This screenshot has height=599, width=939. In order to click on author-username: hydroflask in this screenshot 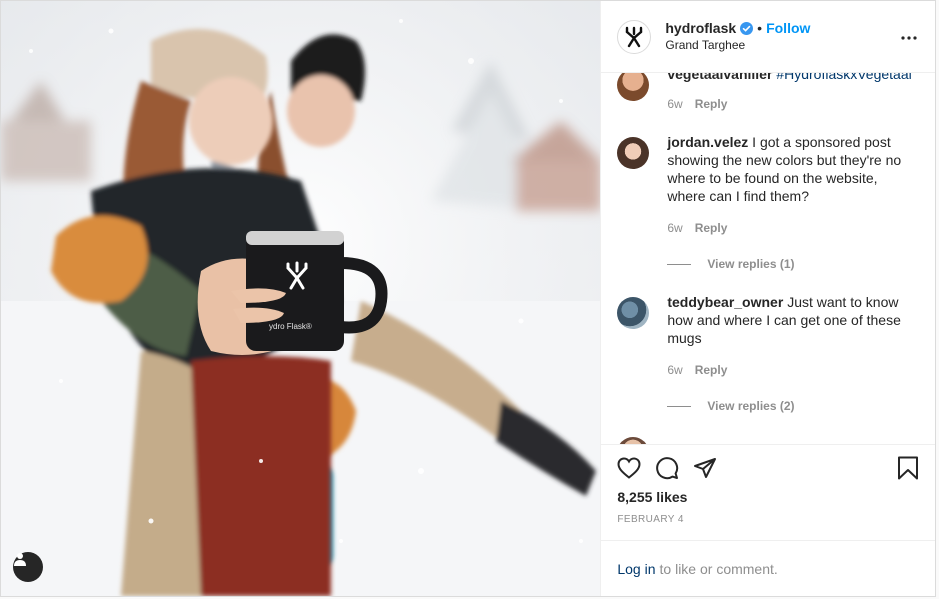, I will do `click(700, 28)`.